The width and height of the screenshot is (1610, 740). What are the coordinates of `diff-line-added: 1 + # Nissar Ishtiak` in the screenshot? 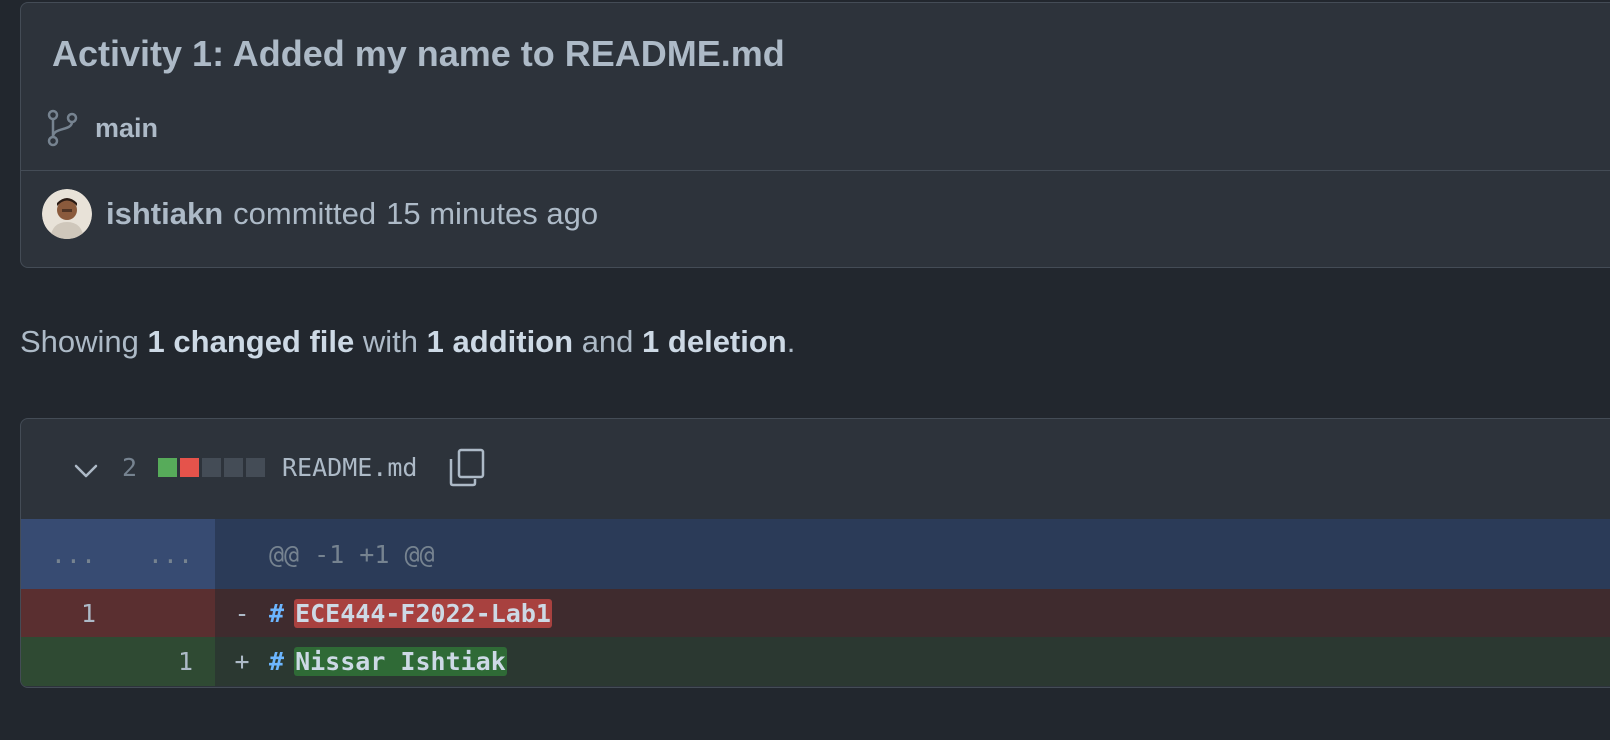 It's located at (815, 661).